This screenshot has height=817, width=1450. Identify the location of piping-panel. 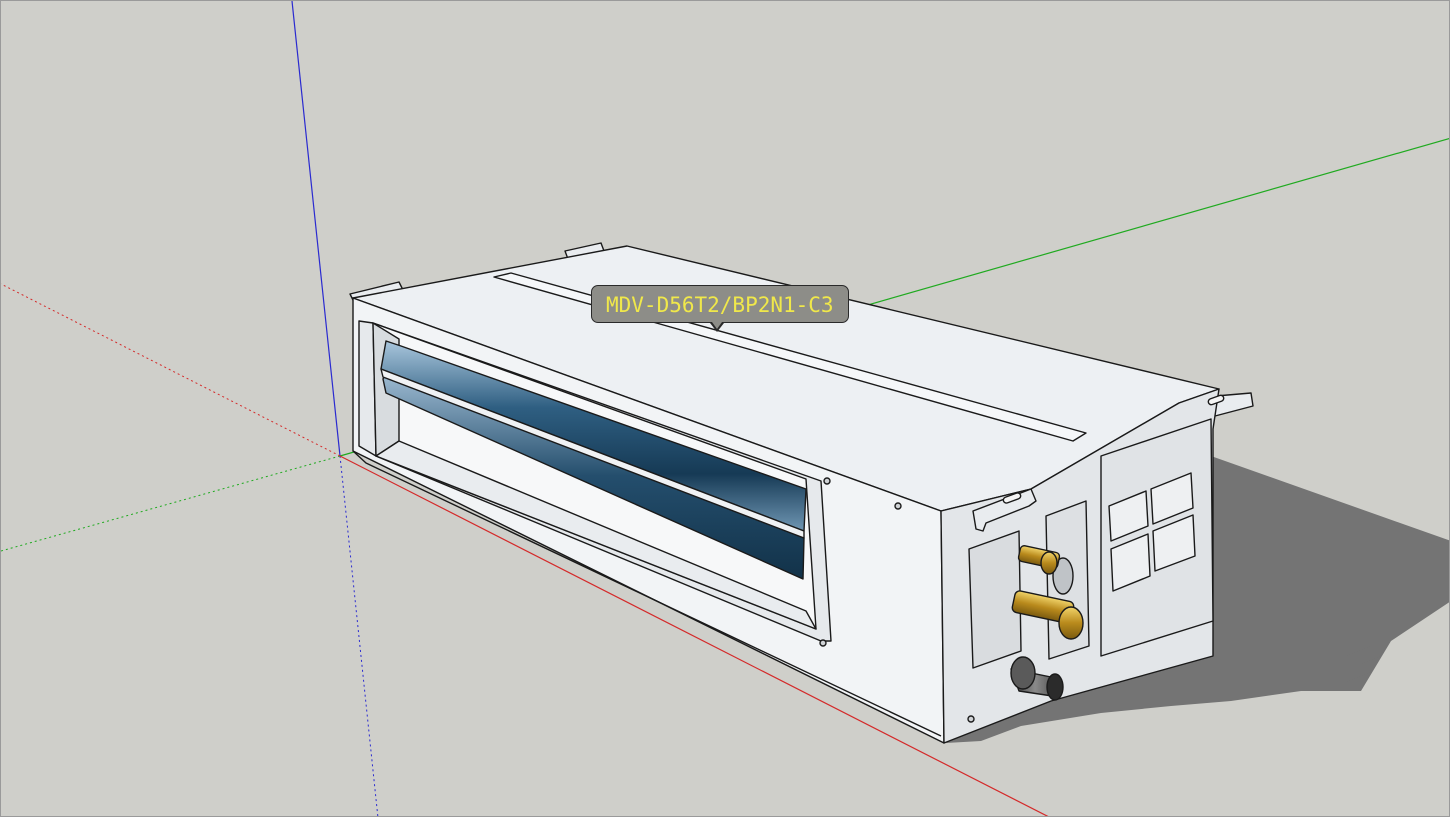
(995, 599).